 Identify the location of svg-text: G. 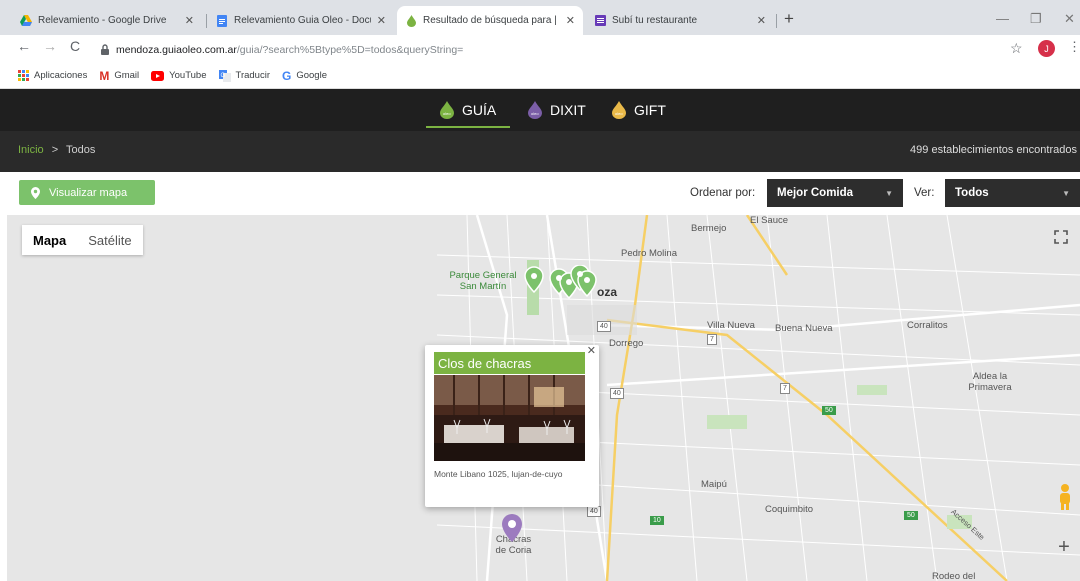
(222, 76).